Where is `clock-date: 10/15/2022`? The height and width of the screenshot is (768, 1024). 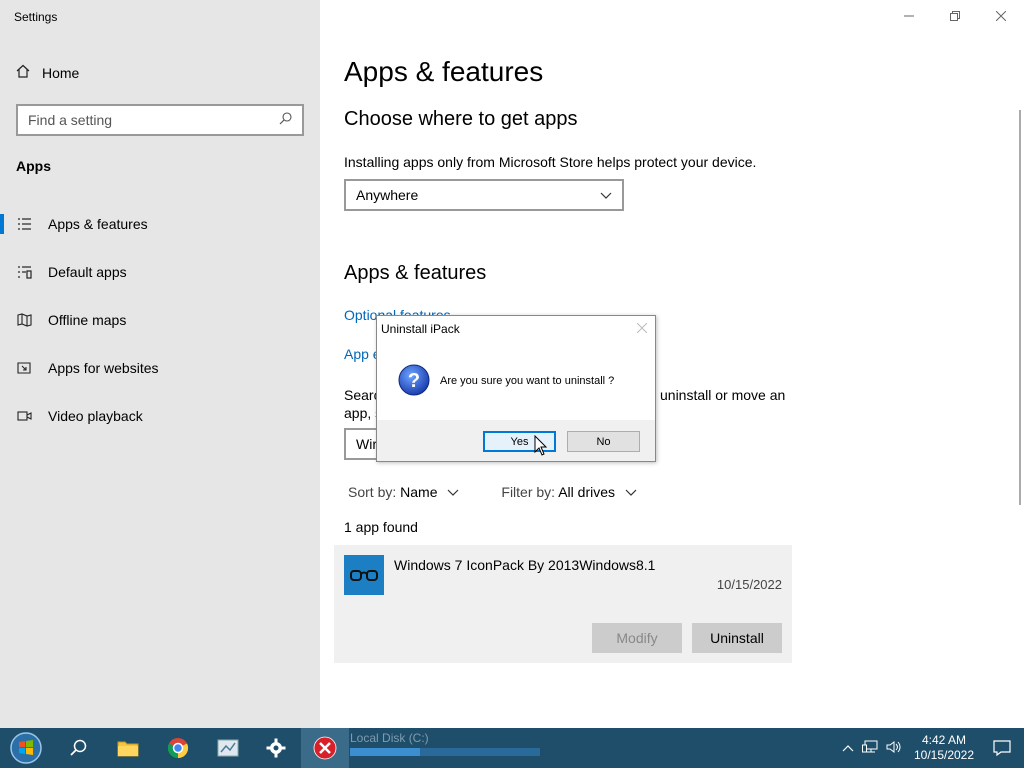 clock-date: 10/15/2022 is located at coordinates (944, 755).